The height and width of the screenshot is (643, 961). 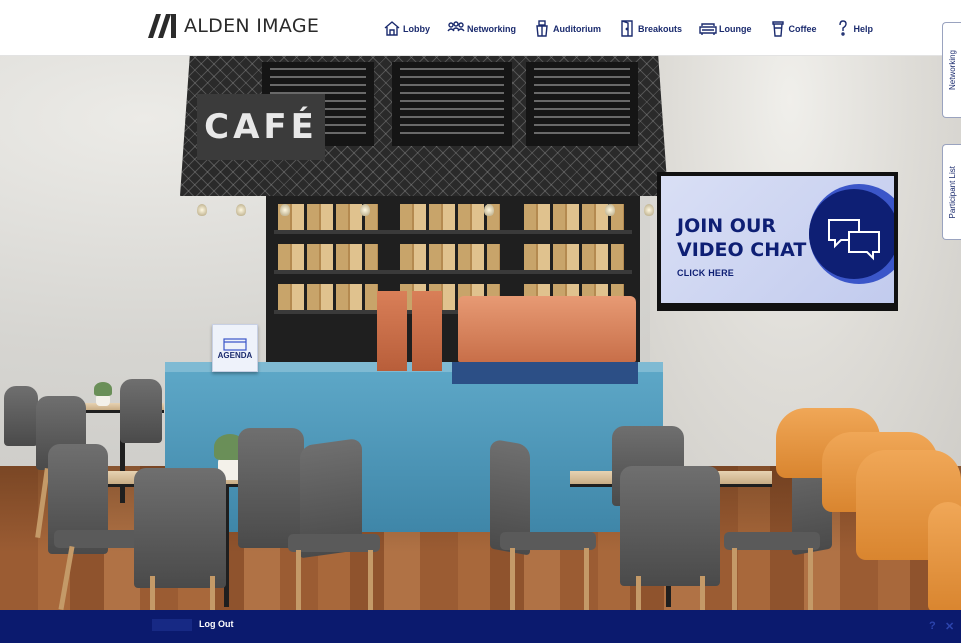 What do you see at coordinates (854, 240) in the screenshot?
I see `chat-bubbles-icon` at bounding box center [854, 240].